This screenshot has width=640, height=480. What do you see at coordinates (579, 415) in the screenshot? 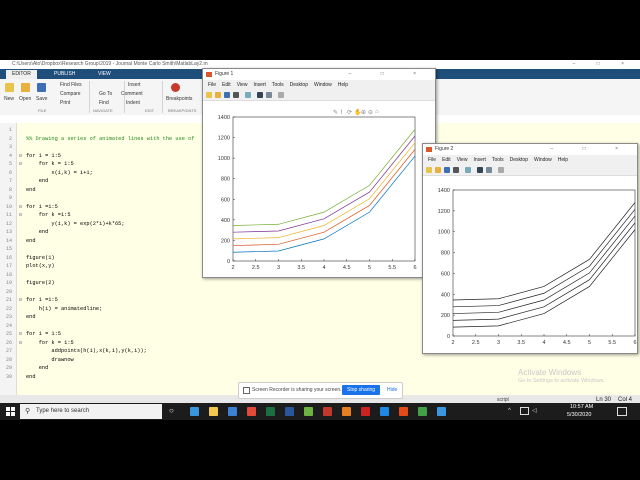
I see `clock-date: 5/30/2020` at bounding box center [579, 415].